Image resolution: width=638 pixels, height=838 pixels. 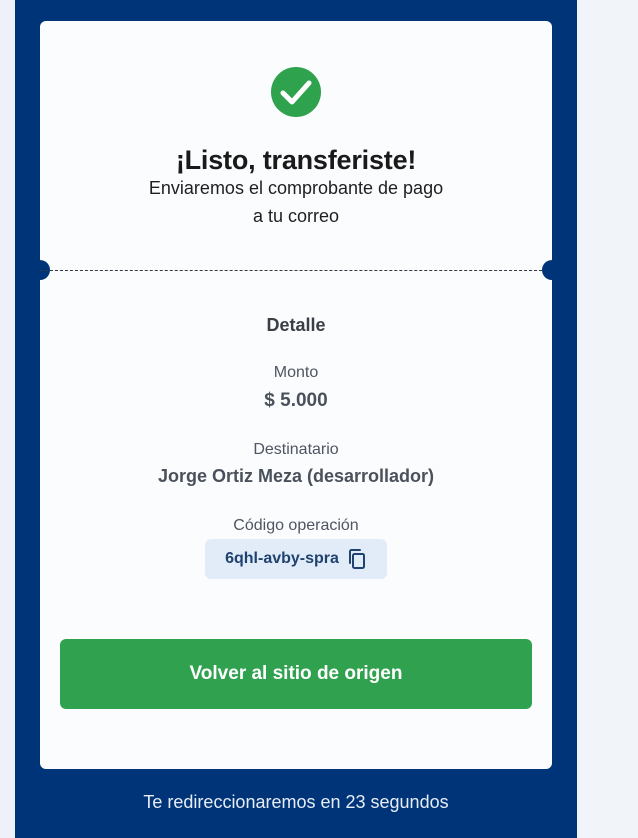 What do you see at coordinates (296, 802) in the screenshot?
I see `redirect-countdown: Te redireccionaremos en 23 segundos` at bounding box center [296, 802].